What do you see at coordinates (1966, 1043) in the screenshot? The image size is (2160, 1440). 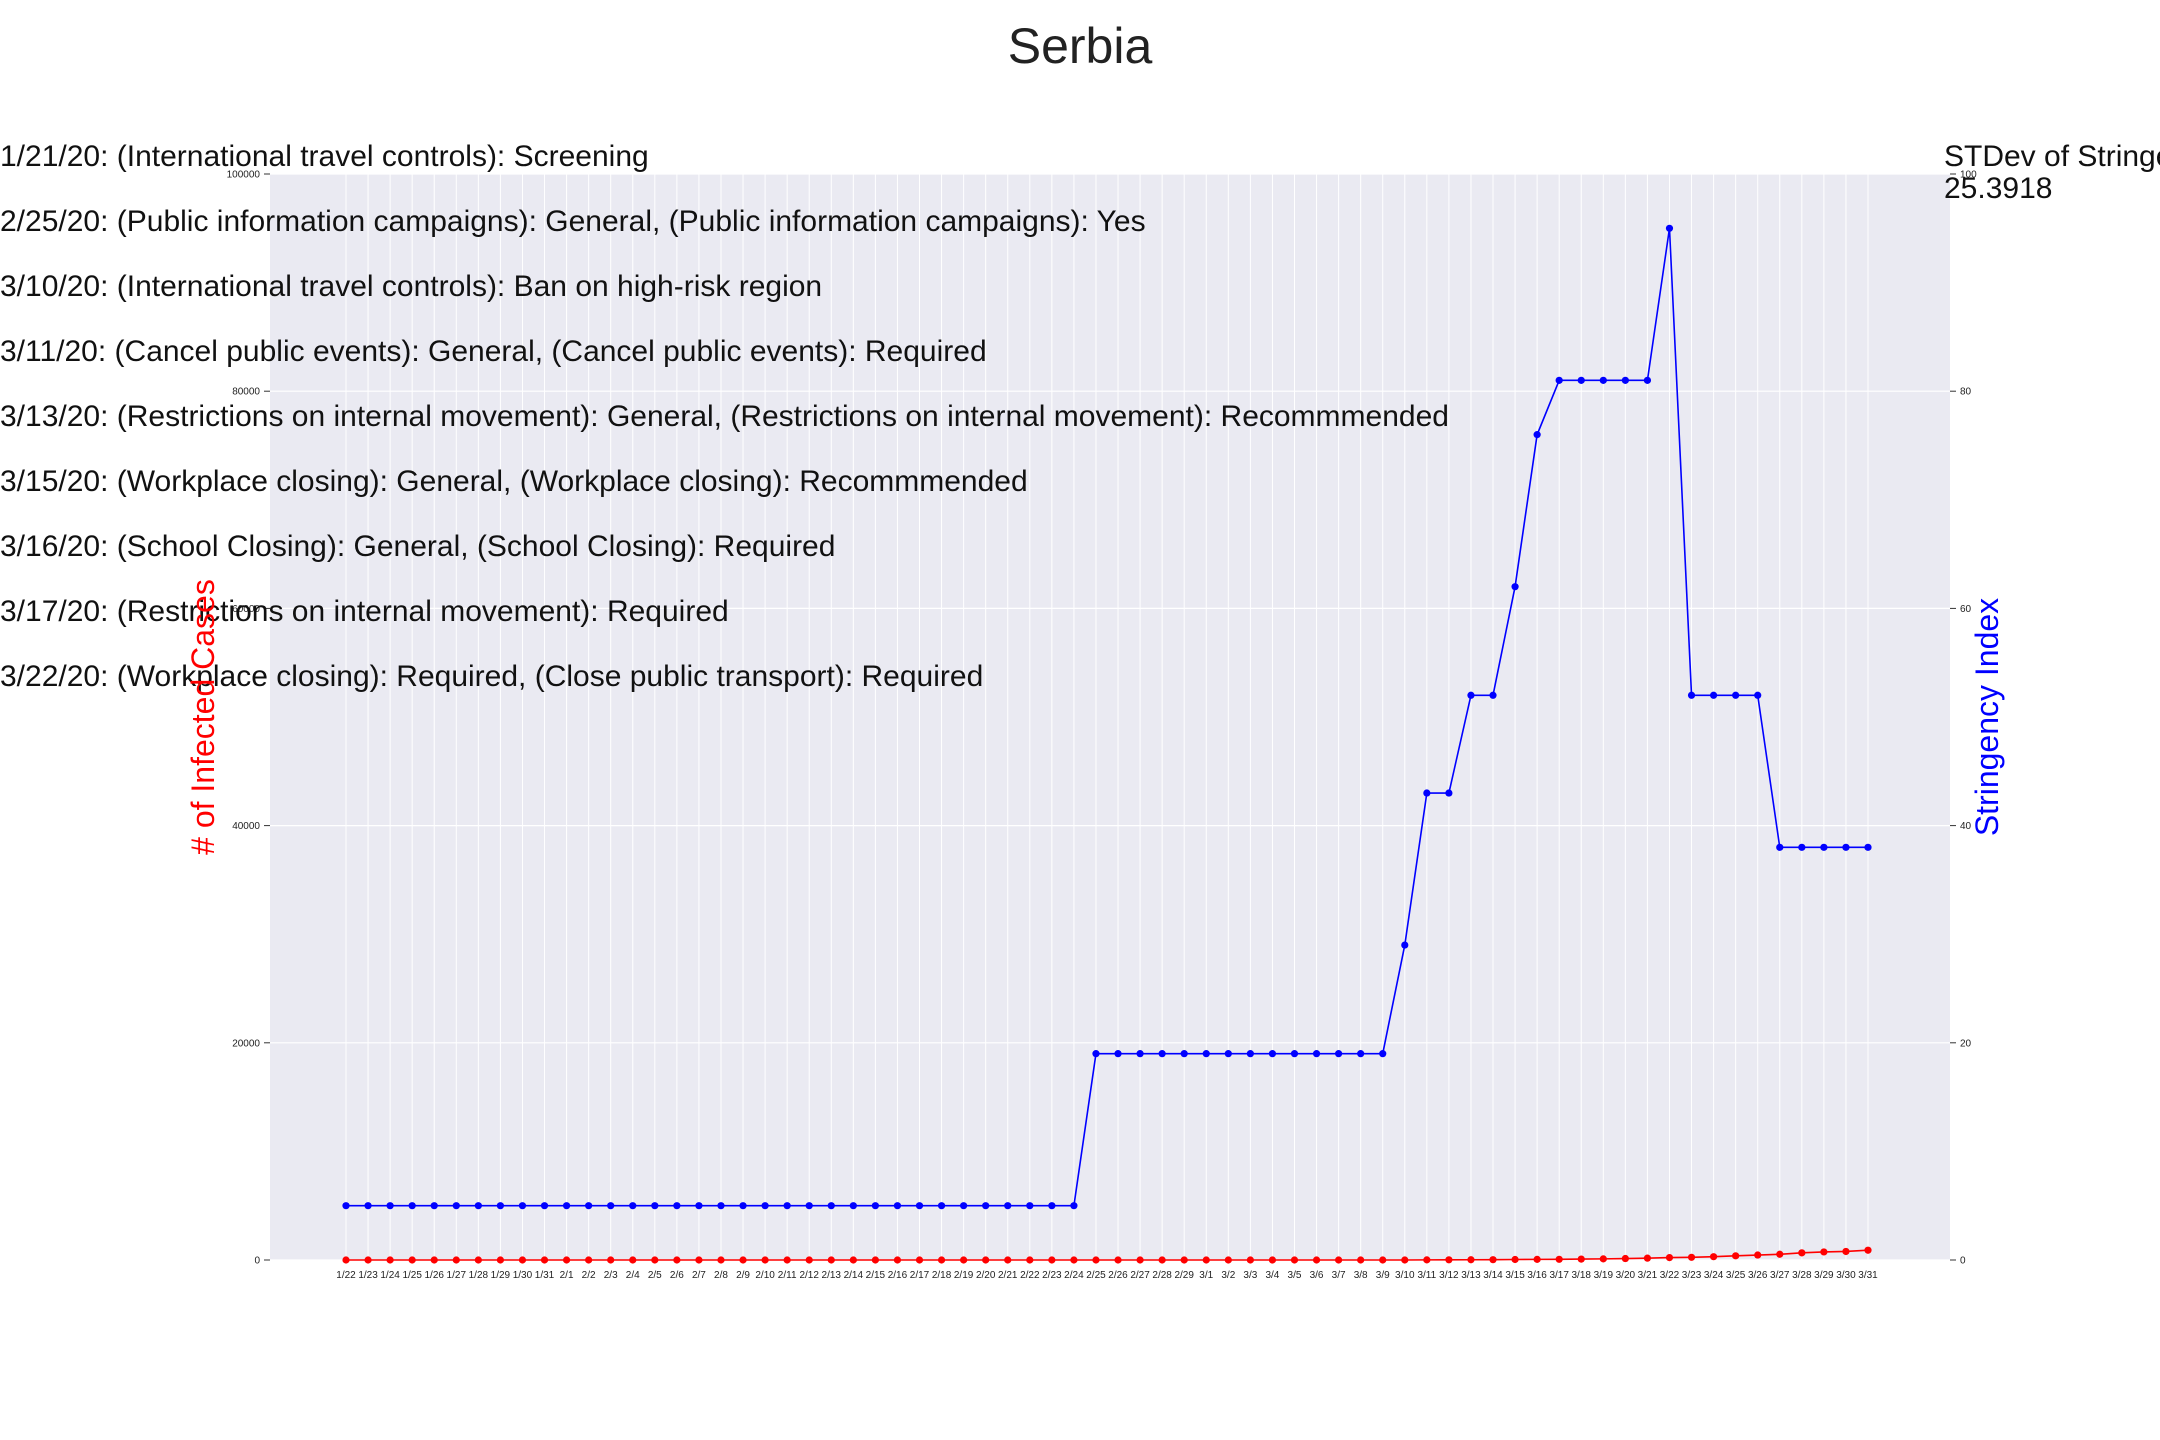 I see `y-right-tick-label: 20` at bounding box center [1966, 1043].